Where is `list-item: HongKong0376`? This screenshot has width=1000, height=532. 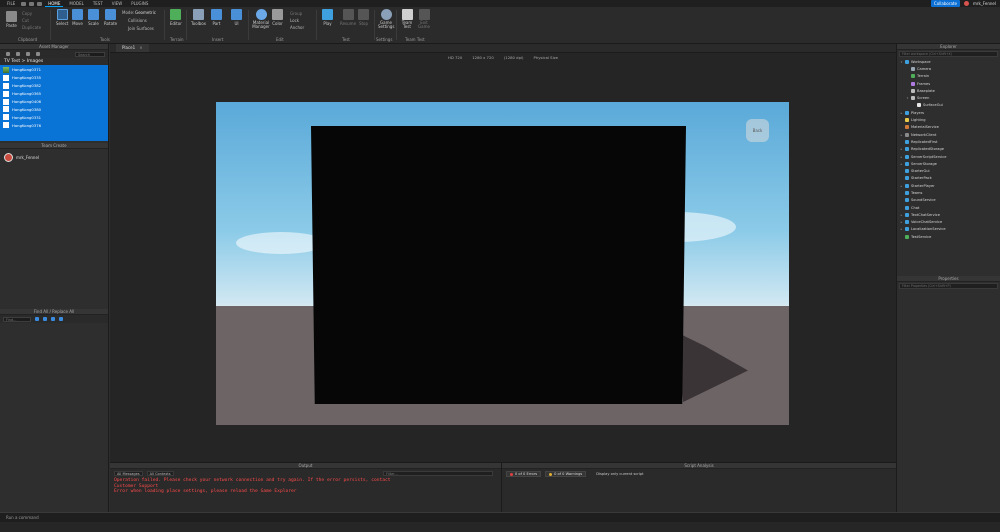 list-item: HongKong0376 is located at coordinates (54, 125).